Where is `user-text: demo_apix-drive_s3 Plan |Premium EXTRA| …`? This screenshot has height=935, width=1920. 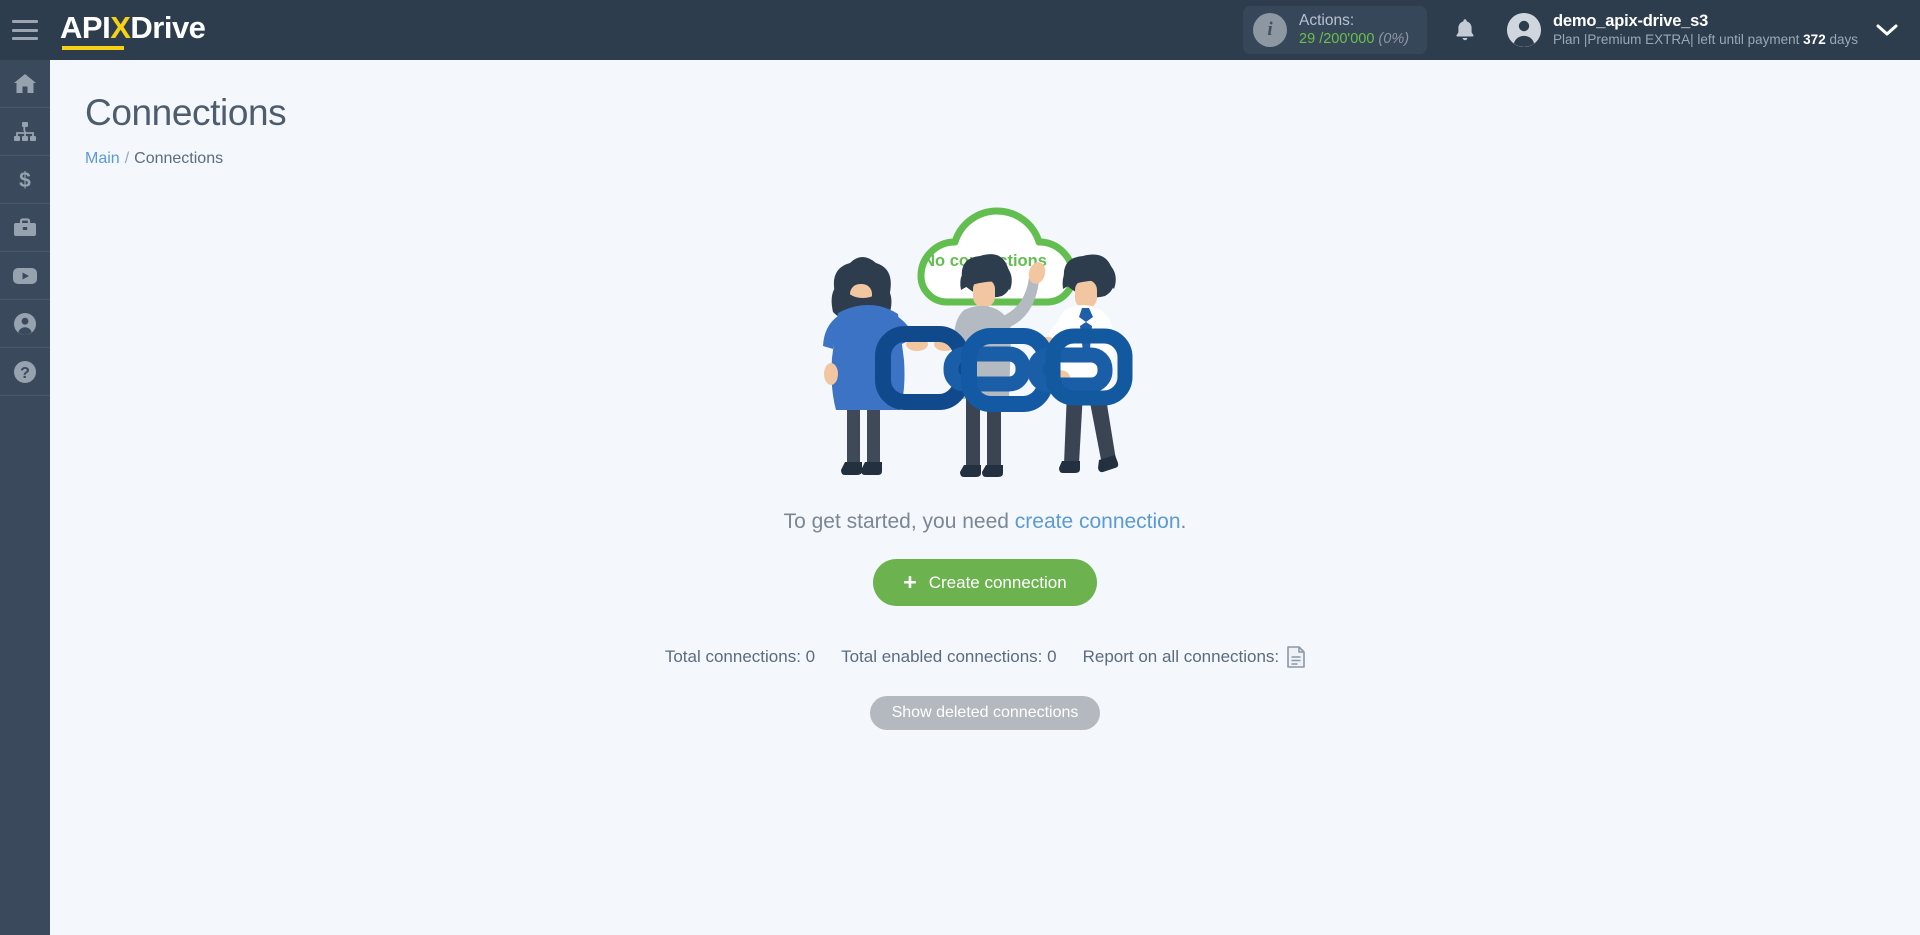 user-text: demo_apix-drive_s3 Plan |Premium EXTRA| … is located at coordinates (1705, 30).